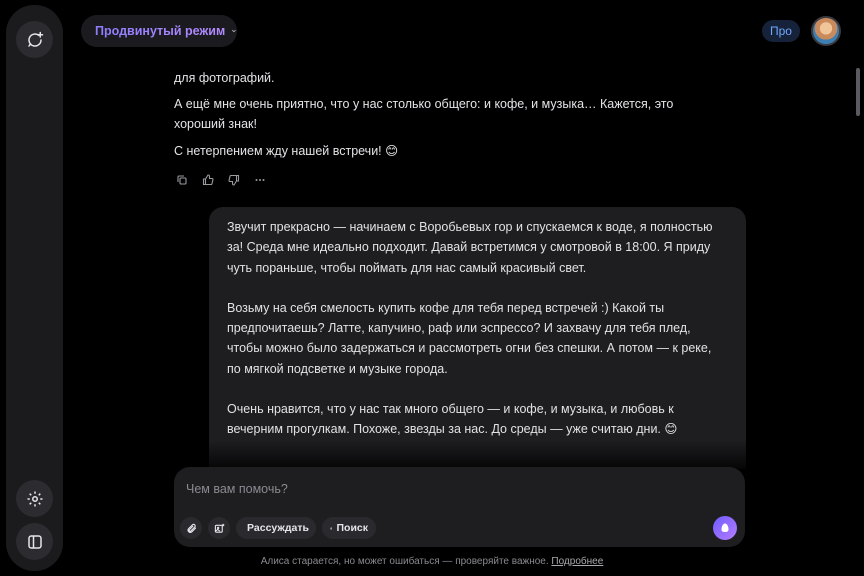 The image size is (864, 576). I want to click on toggle-sidebar-button, so click(34, 541).